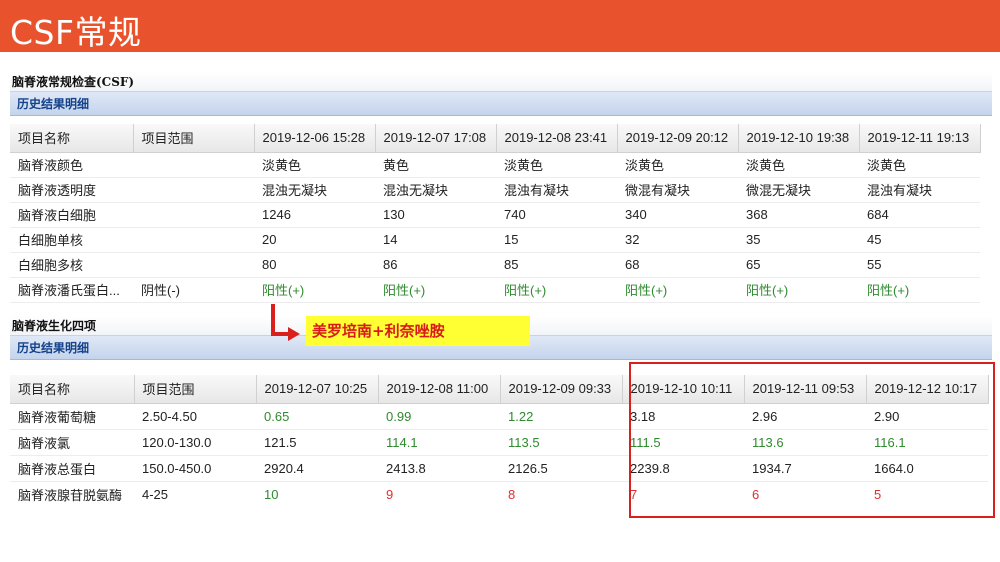 The image size is (1000, 562). What do you see at coordinates (72, 468) in the screenshot?
I see `item-name-cell: 脑脊液总蛋白` at bounding box center [72, 468].